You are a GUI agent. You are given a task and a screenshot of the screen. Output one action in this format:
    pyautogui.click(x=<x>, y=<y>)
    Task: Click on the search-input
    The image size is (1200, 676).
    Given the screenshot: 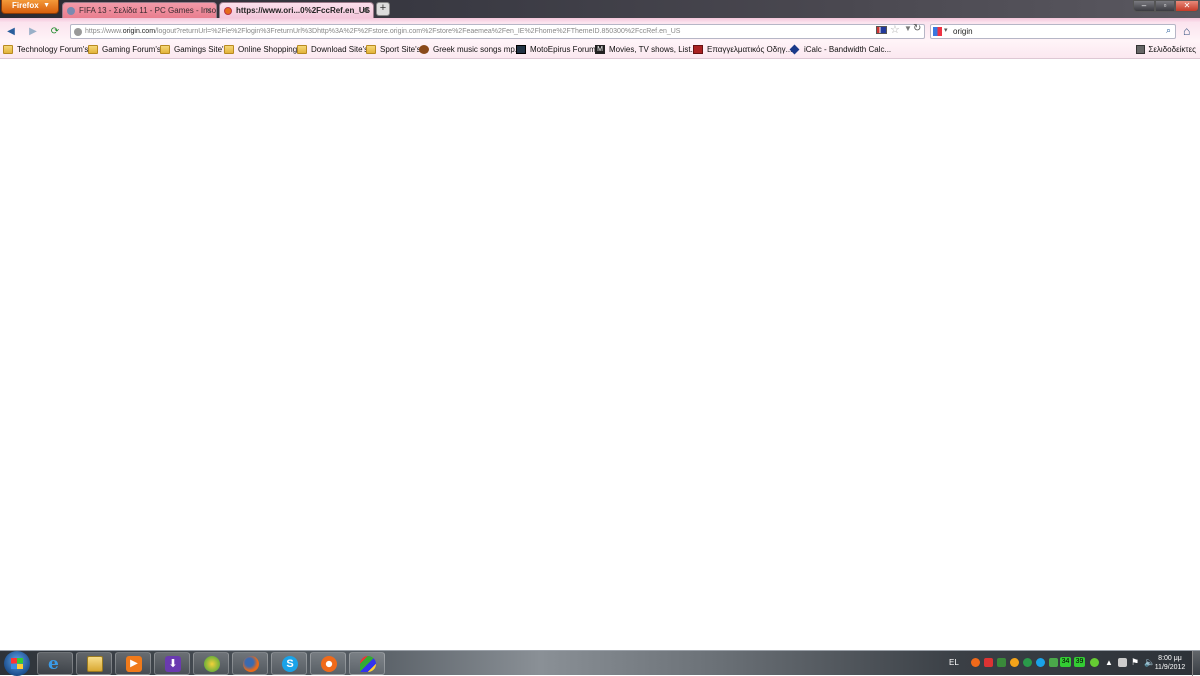 What is the action you would take?
    pyautogui.click(x=1053, y=31)
    